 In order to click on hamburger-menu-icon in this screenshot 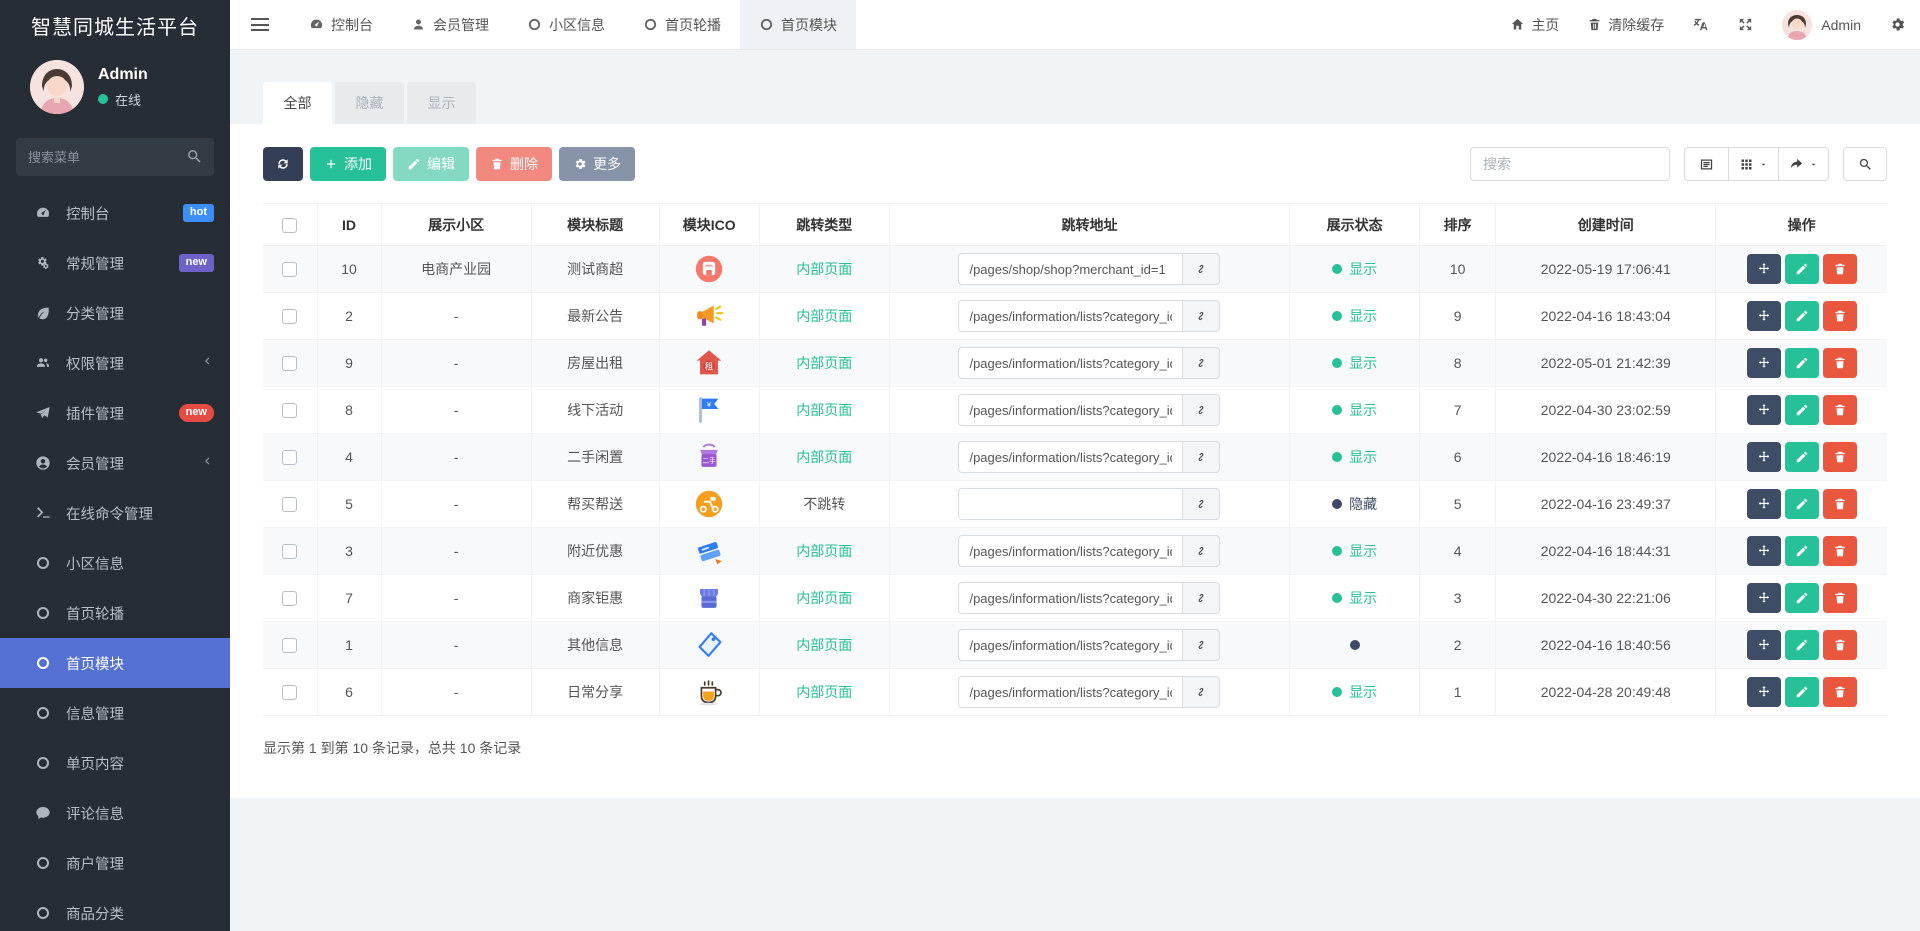, I will do `click(260, 24)`.